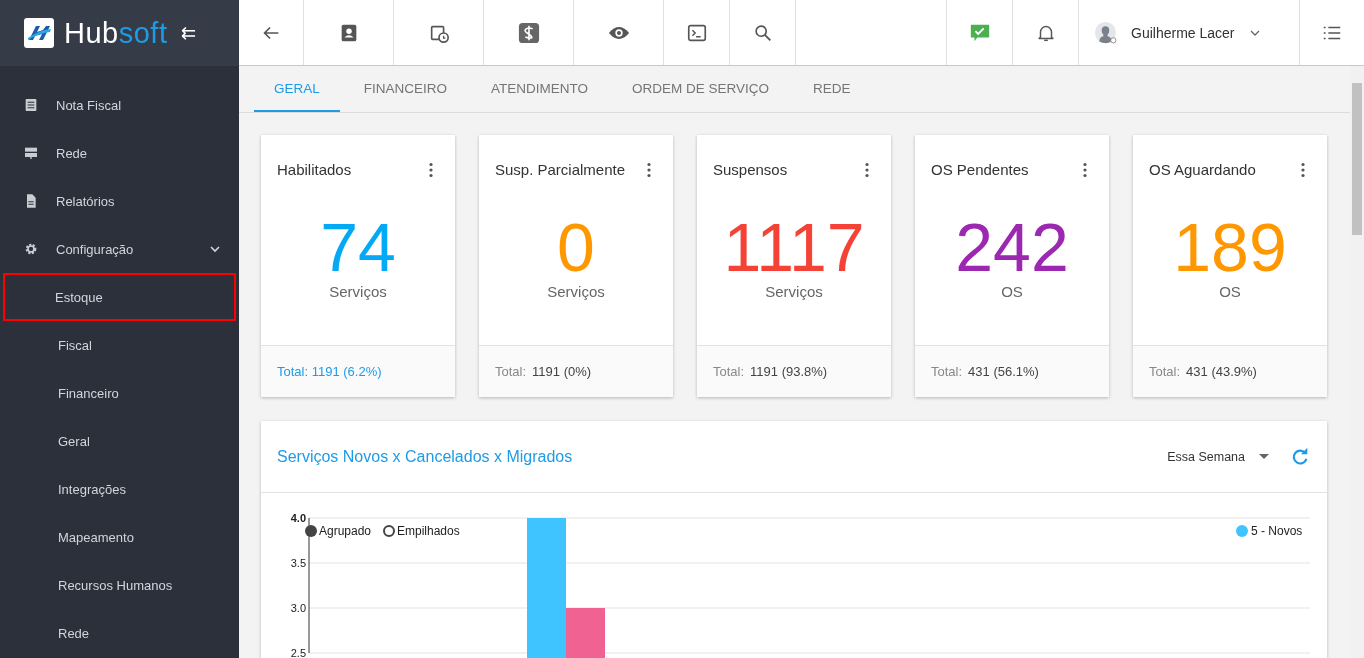 The width and height of the screenshot is (1364, 658). Describe the element at coordinates (576, 247) in the screenshot. I see `stat-value: 0` at that location.